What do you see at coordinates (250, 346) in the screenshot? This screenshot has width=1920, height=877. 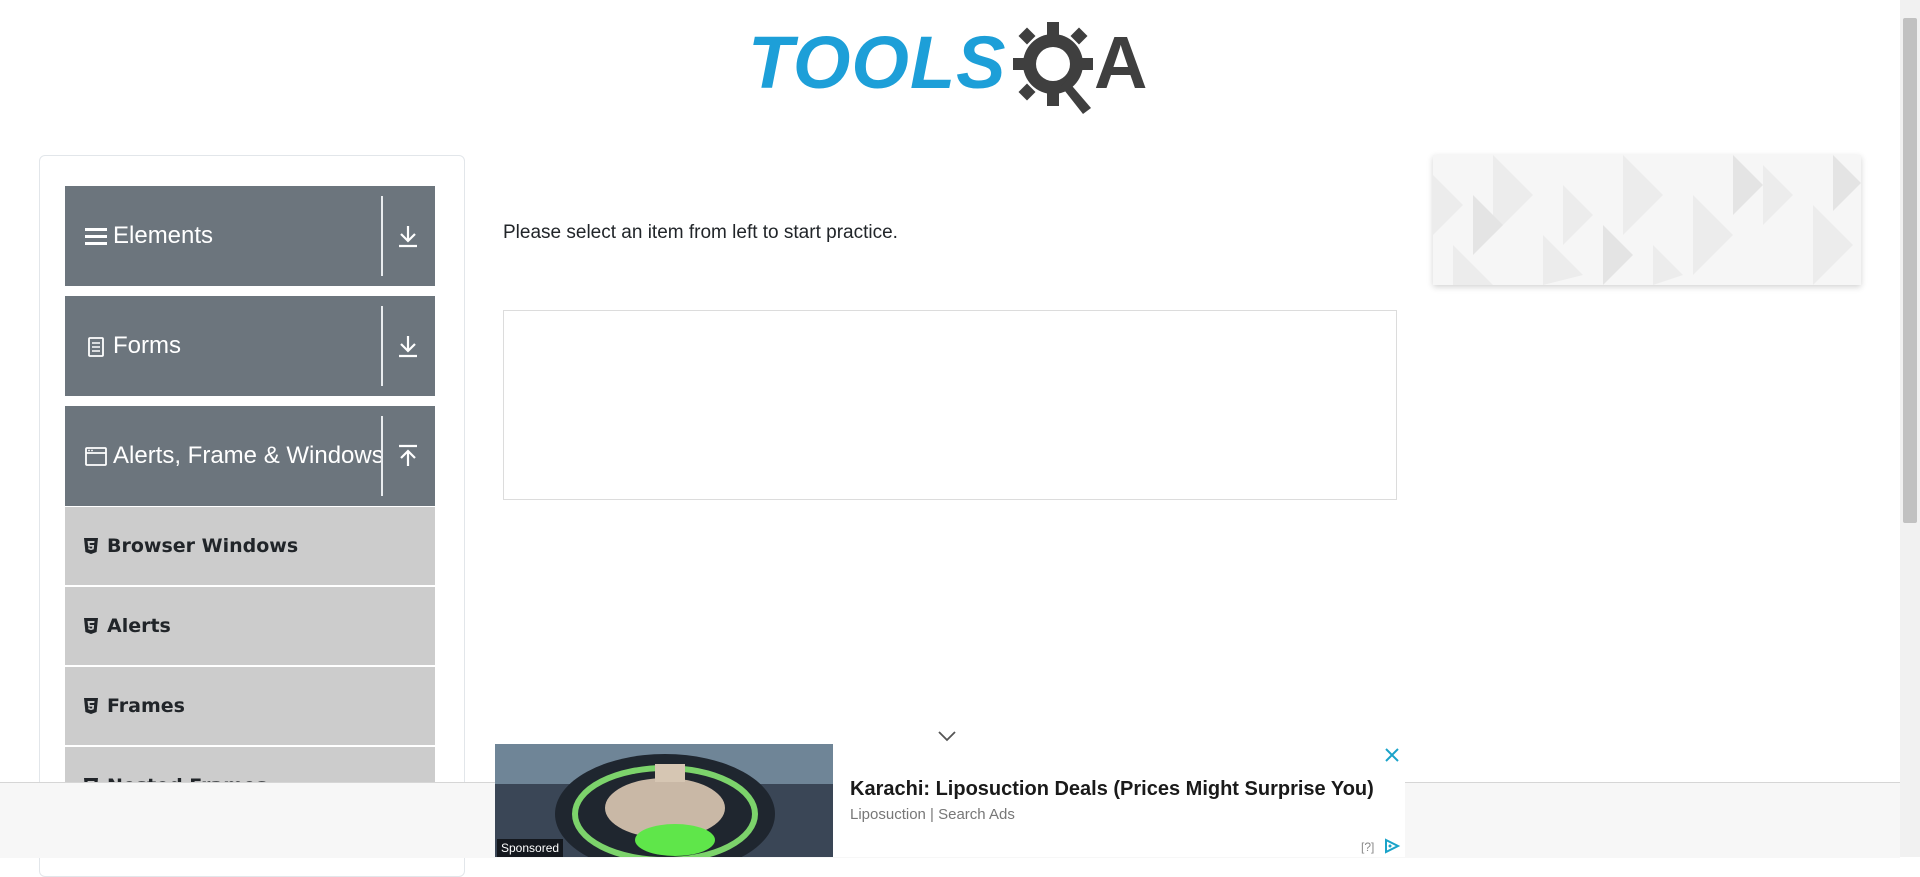 I see `group-header-forms: Forms` at bounding box center [250, 346].